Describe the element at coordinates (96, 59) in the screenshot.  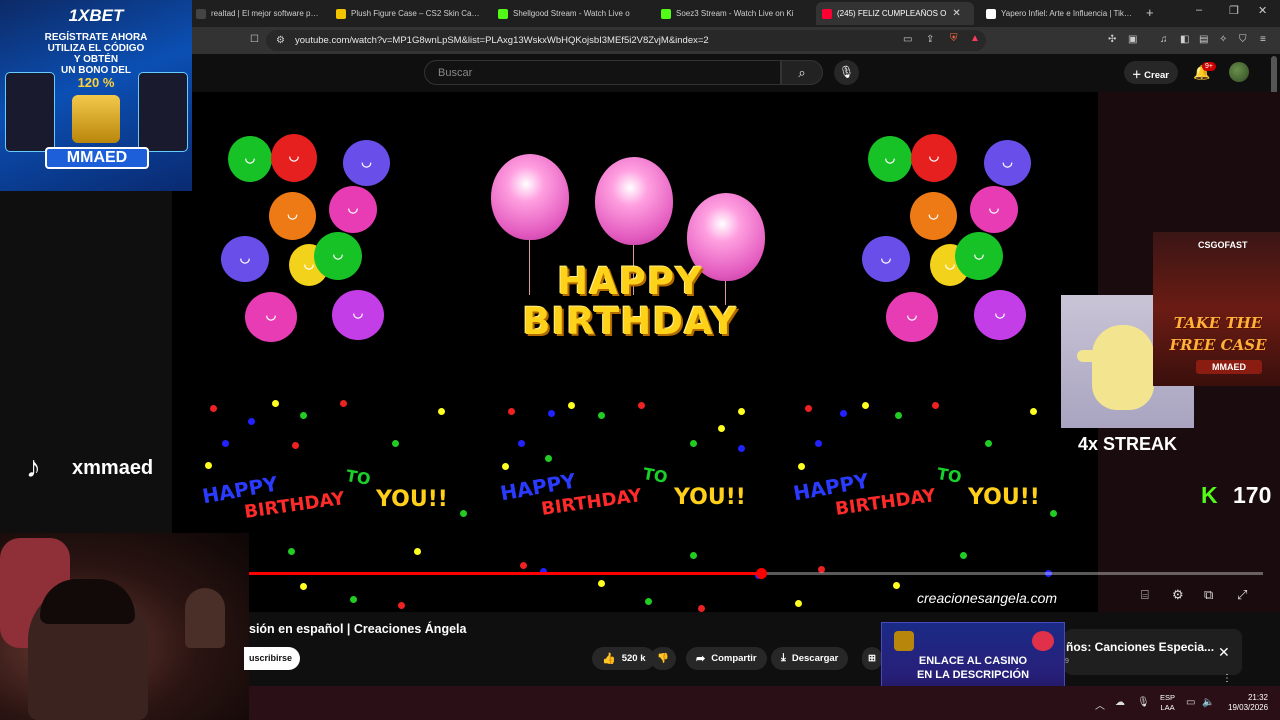
I see `ad-line: Y OBTÉN` at that location.